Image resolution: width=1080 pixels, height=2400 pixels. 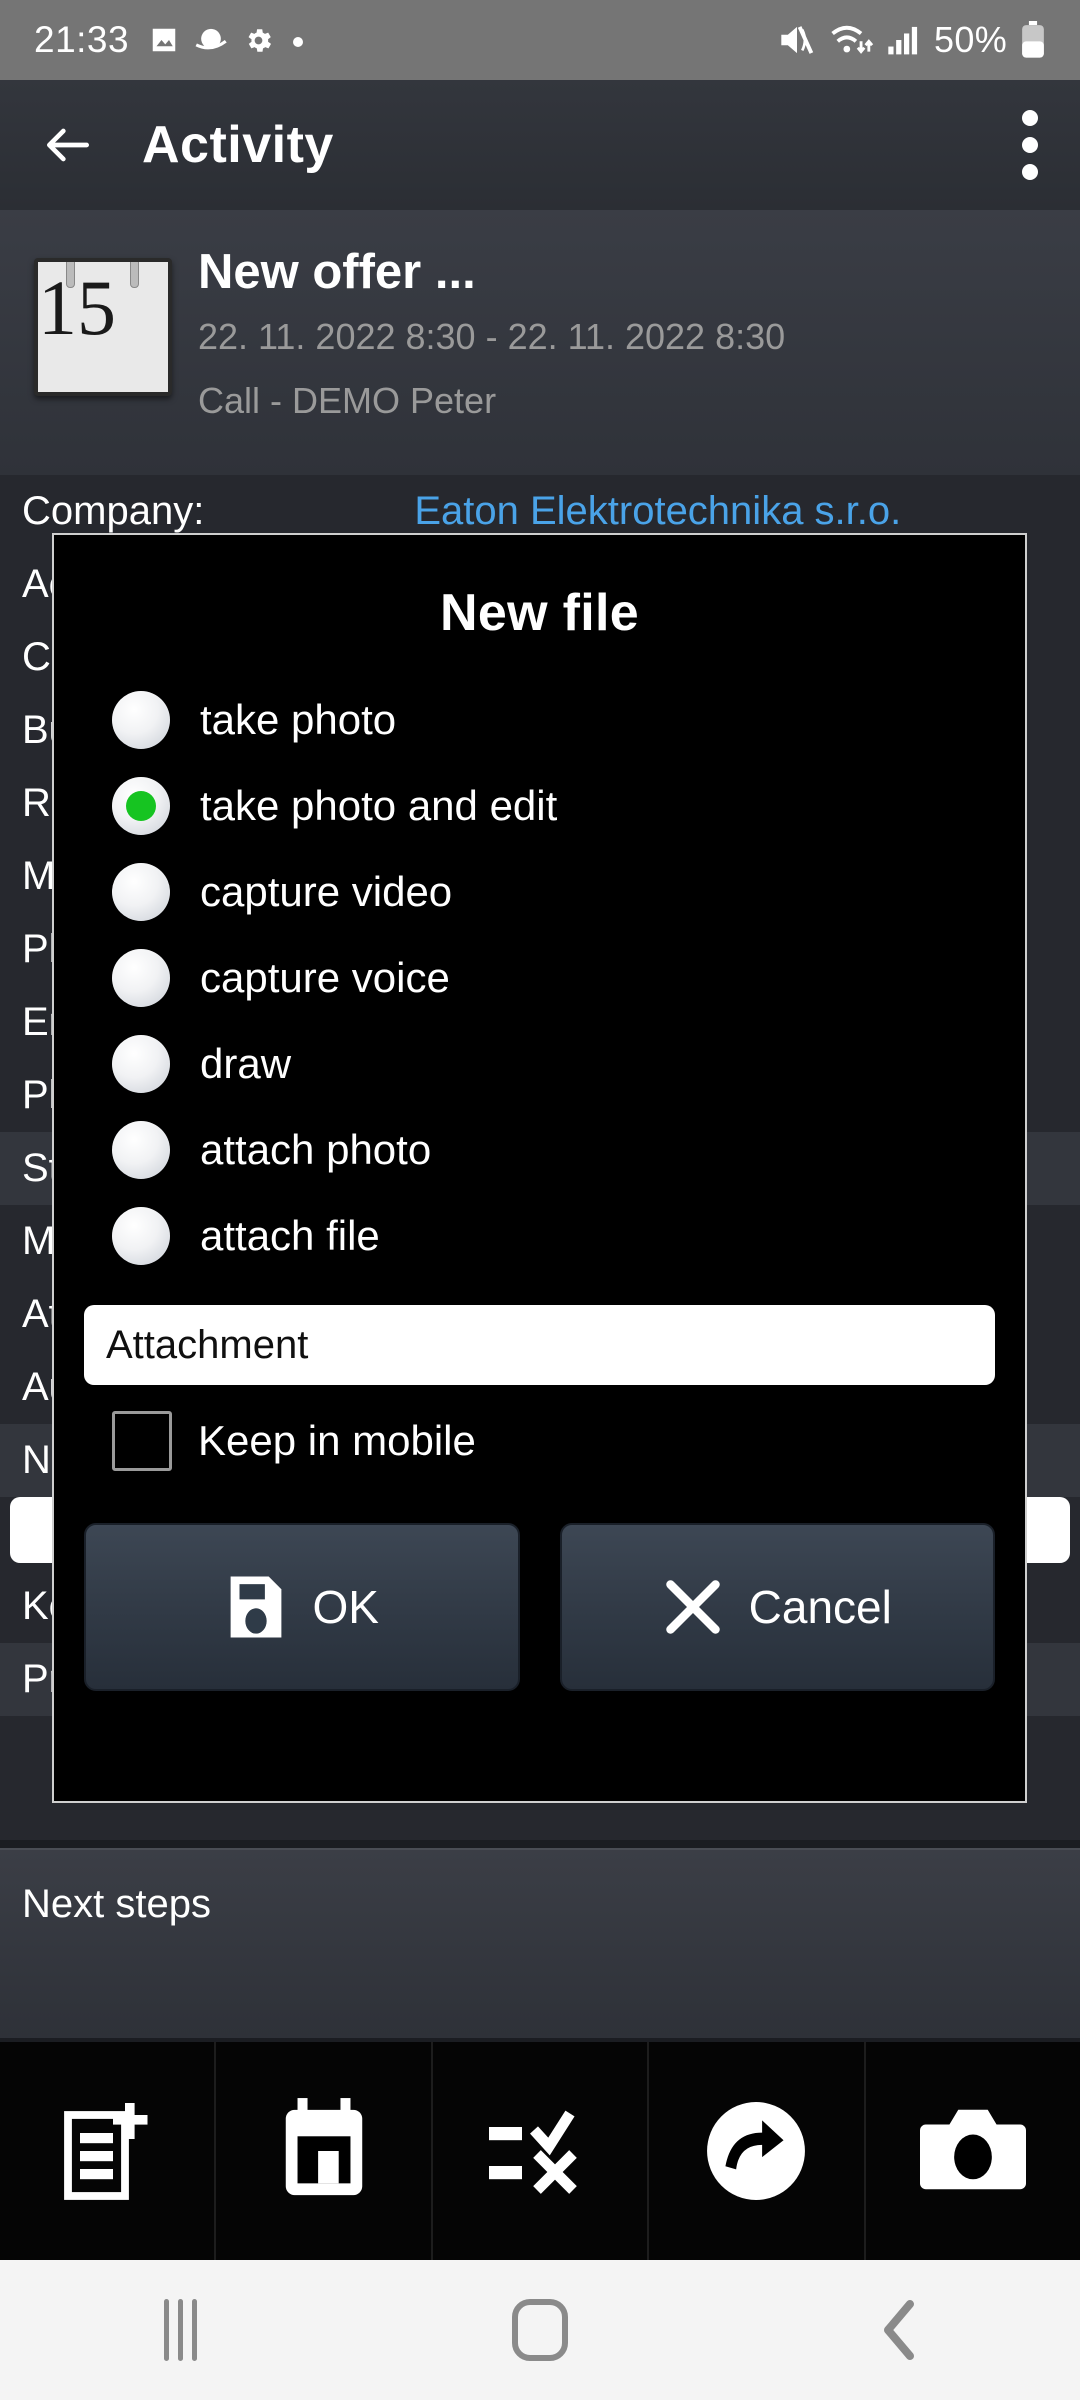 What do you see at coordinates (337, 1440) in the screenshot?
I see `keep-in-mobile-label: Keep in mobile` at bounding box center [337, 1440].